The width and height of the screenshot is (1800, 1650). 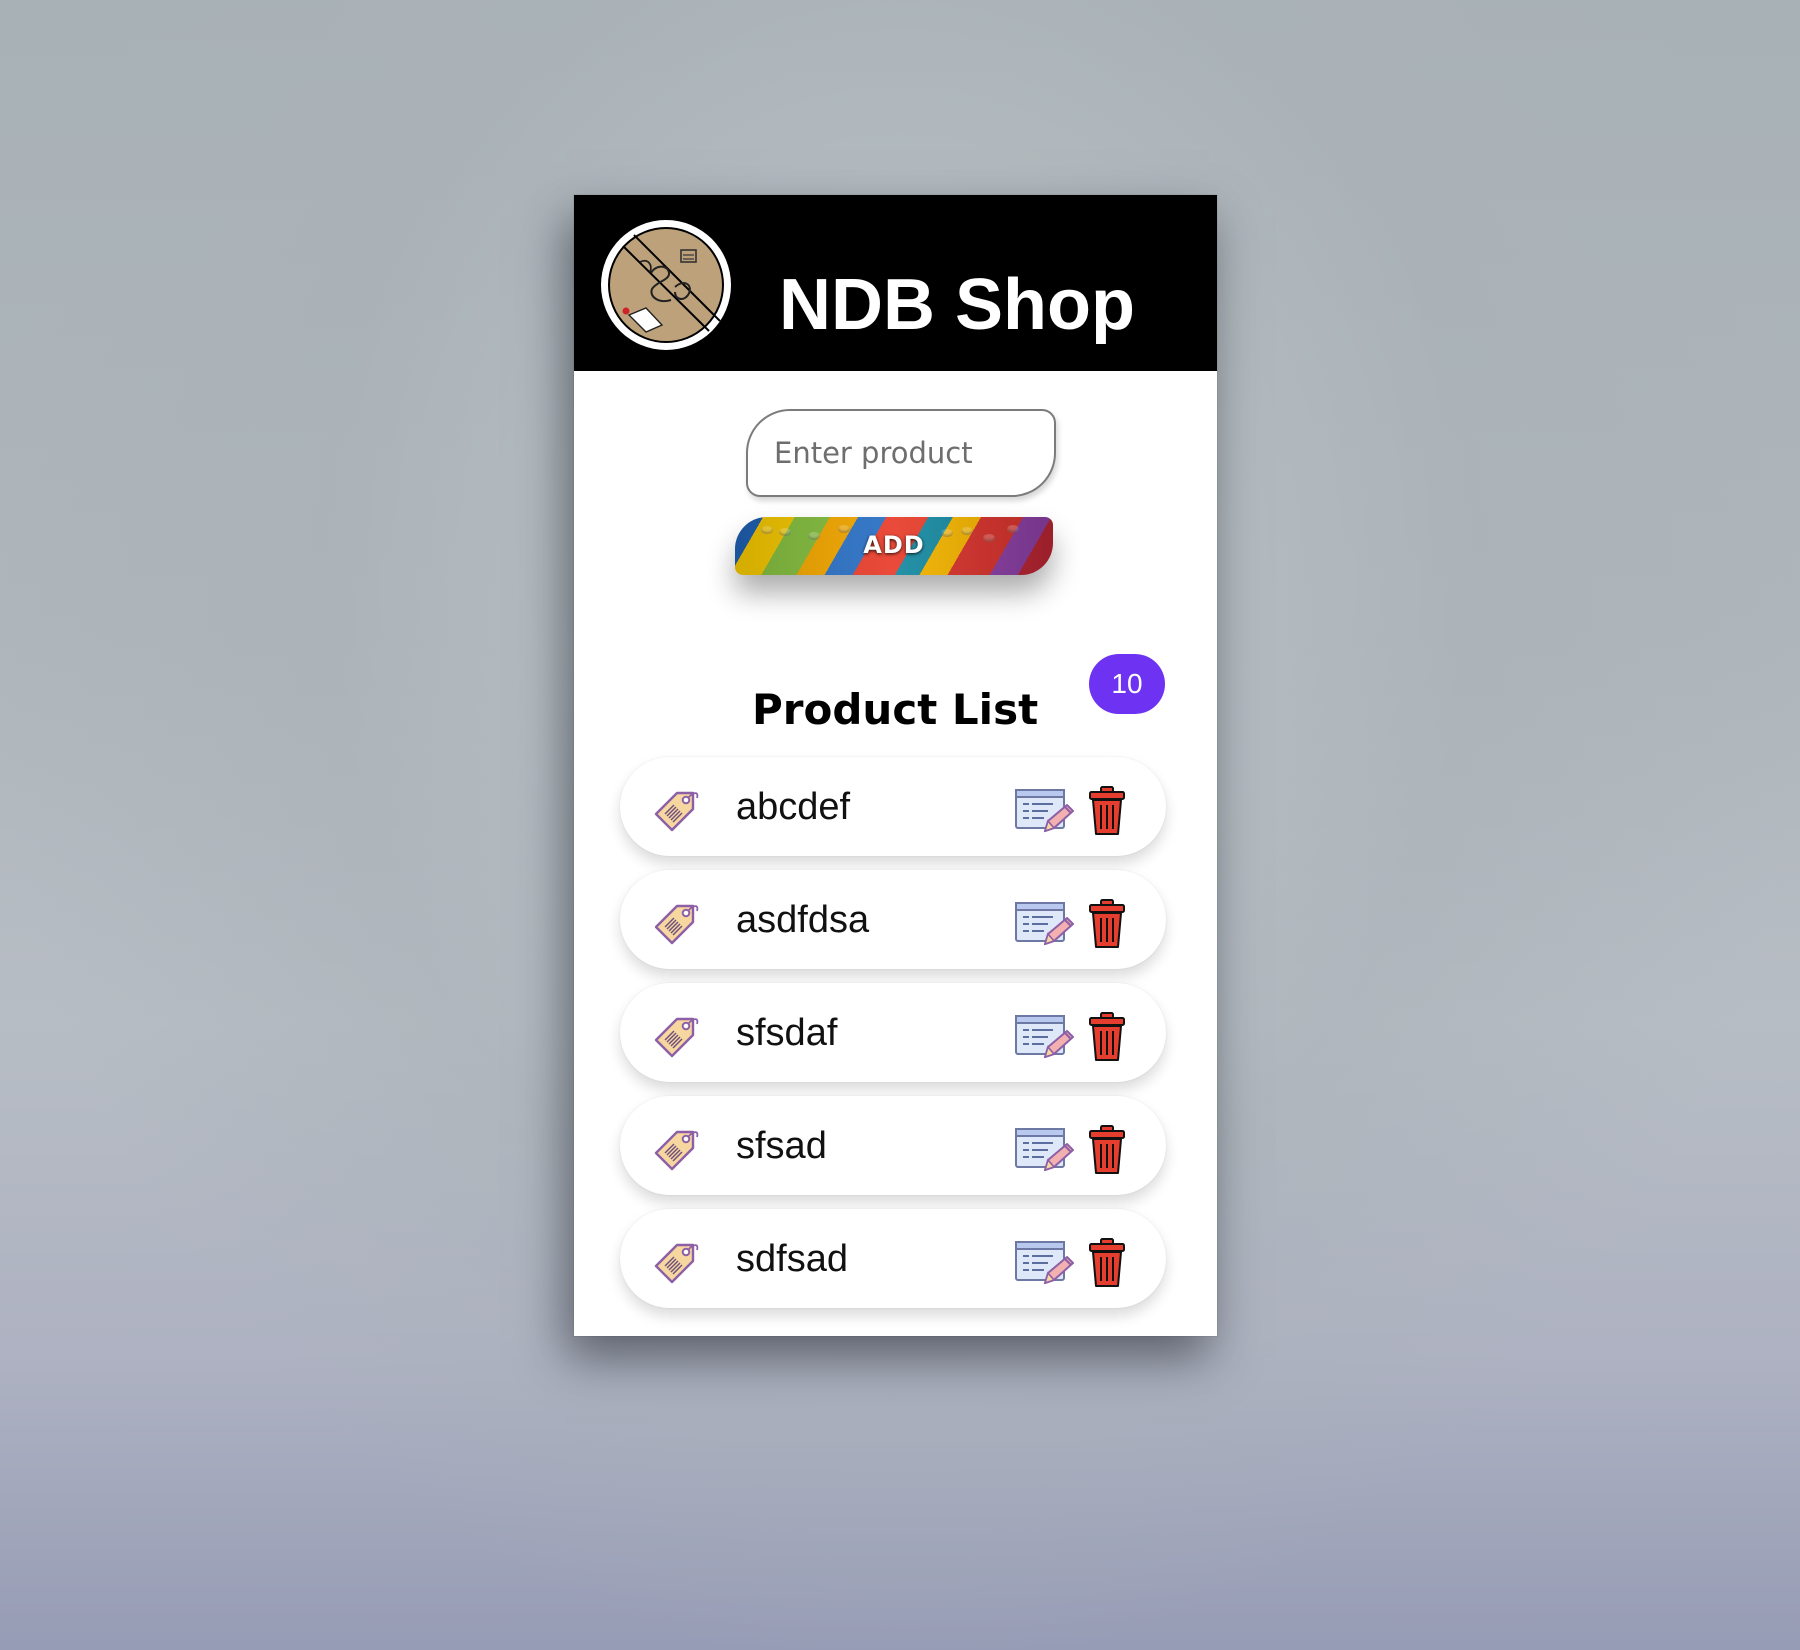 I want to click on product-input, so click(x=901, y=453).